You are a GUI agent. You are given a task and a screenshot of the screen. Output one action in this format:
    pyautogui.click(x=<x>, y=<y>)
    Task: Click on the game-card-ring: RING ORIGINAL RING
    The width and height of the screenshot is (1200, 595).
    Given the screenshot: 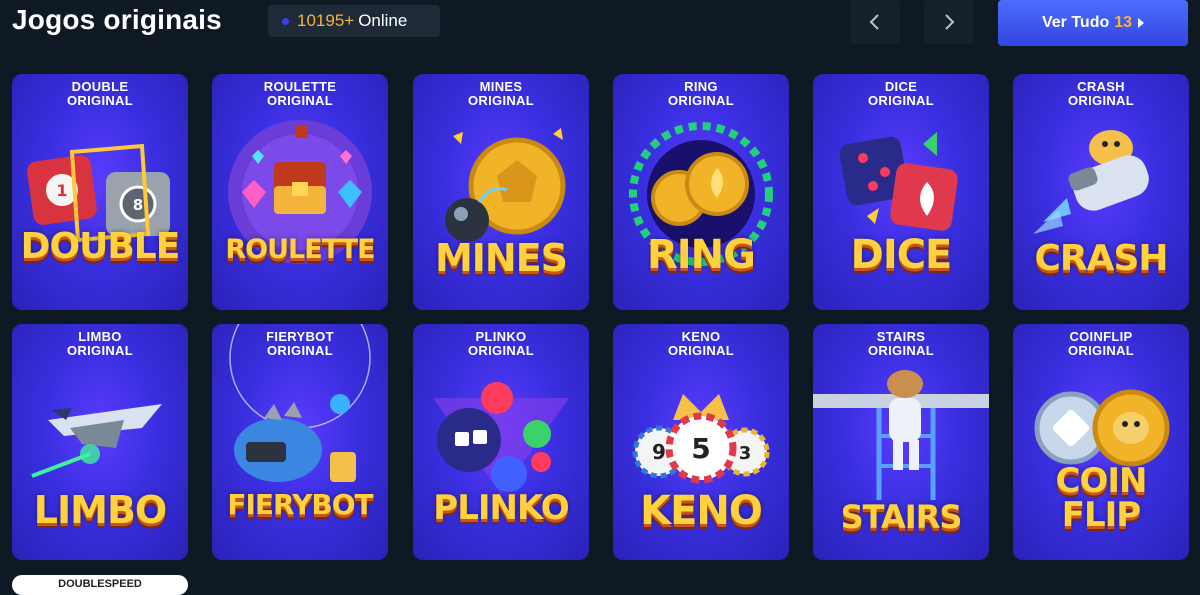 What is the action you would take?
    pyautogui.click(x=701, y=192)
    